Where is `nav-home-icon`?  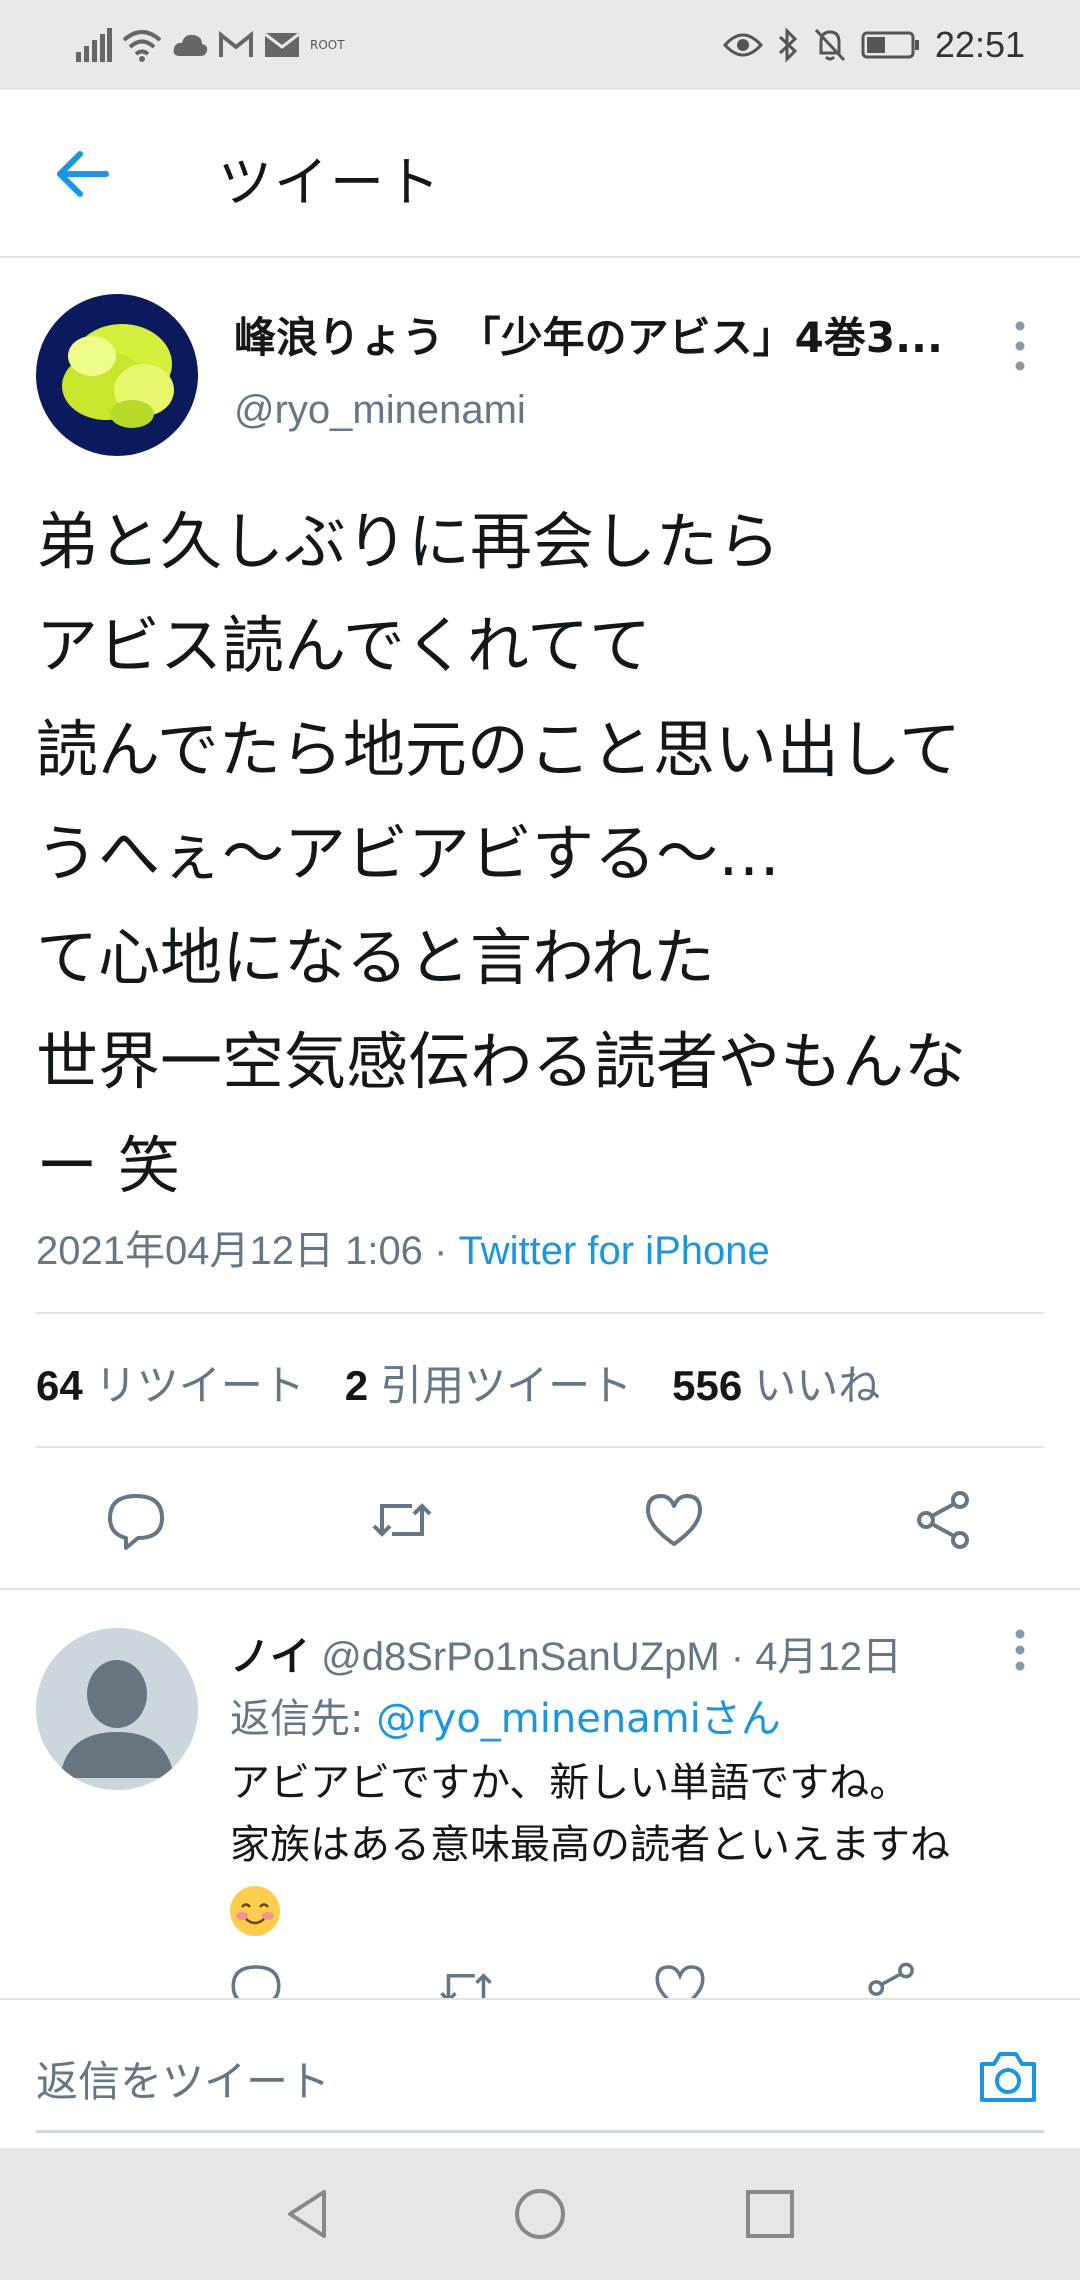
nav-home-icon is located at coordinates (540, 2214).